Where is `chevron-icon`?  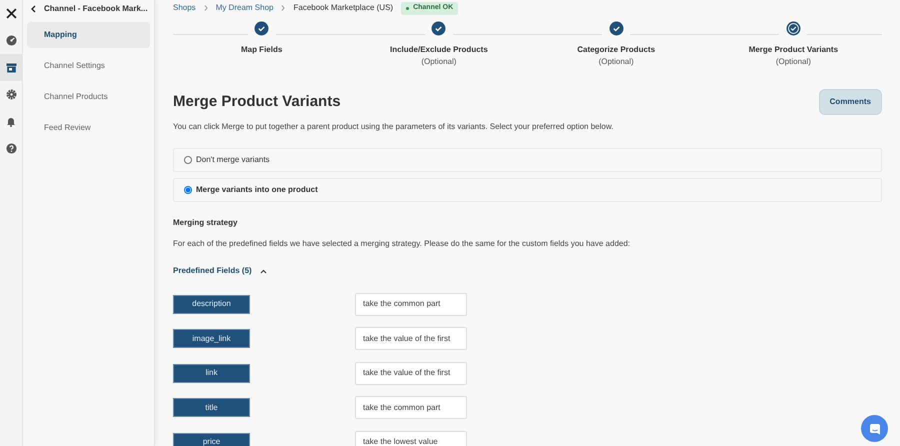
chevron-icon is located at coordinates (263, 271).